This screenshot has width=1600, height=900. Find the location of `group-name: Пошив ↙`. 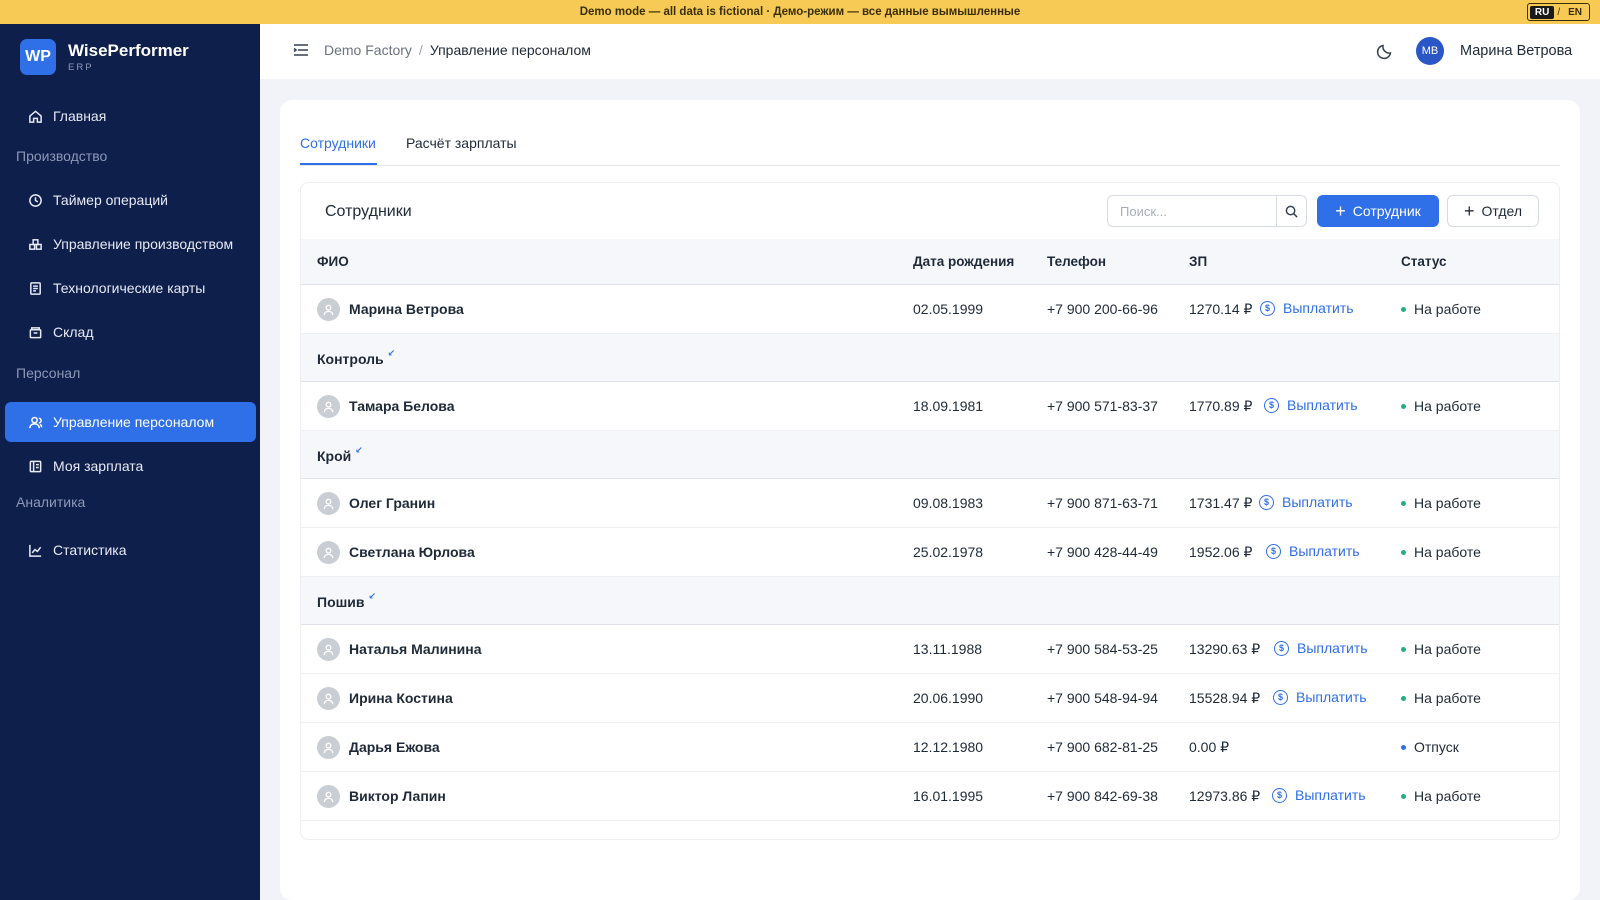

group-name: Пошив ↙ is located at coordinates (347, 600).